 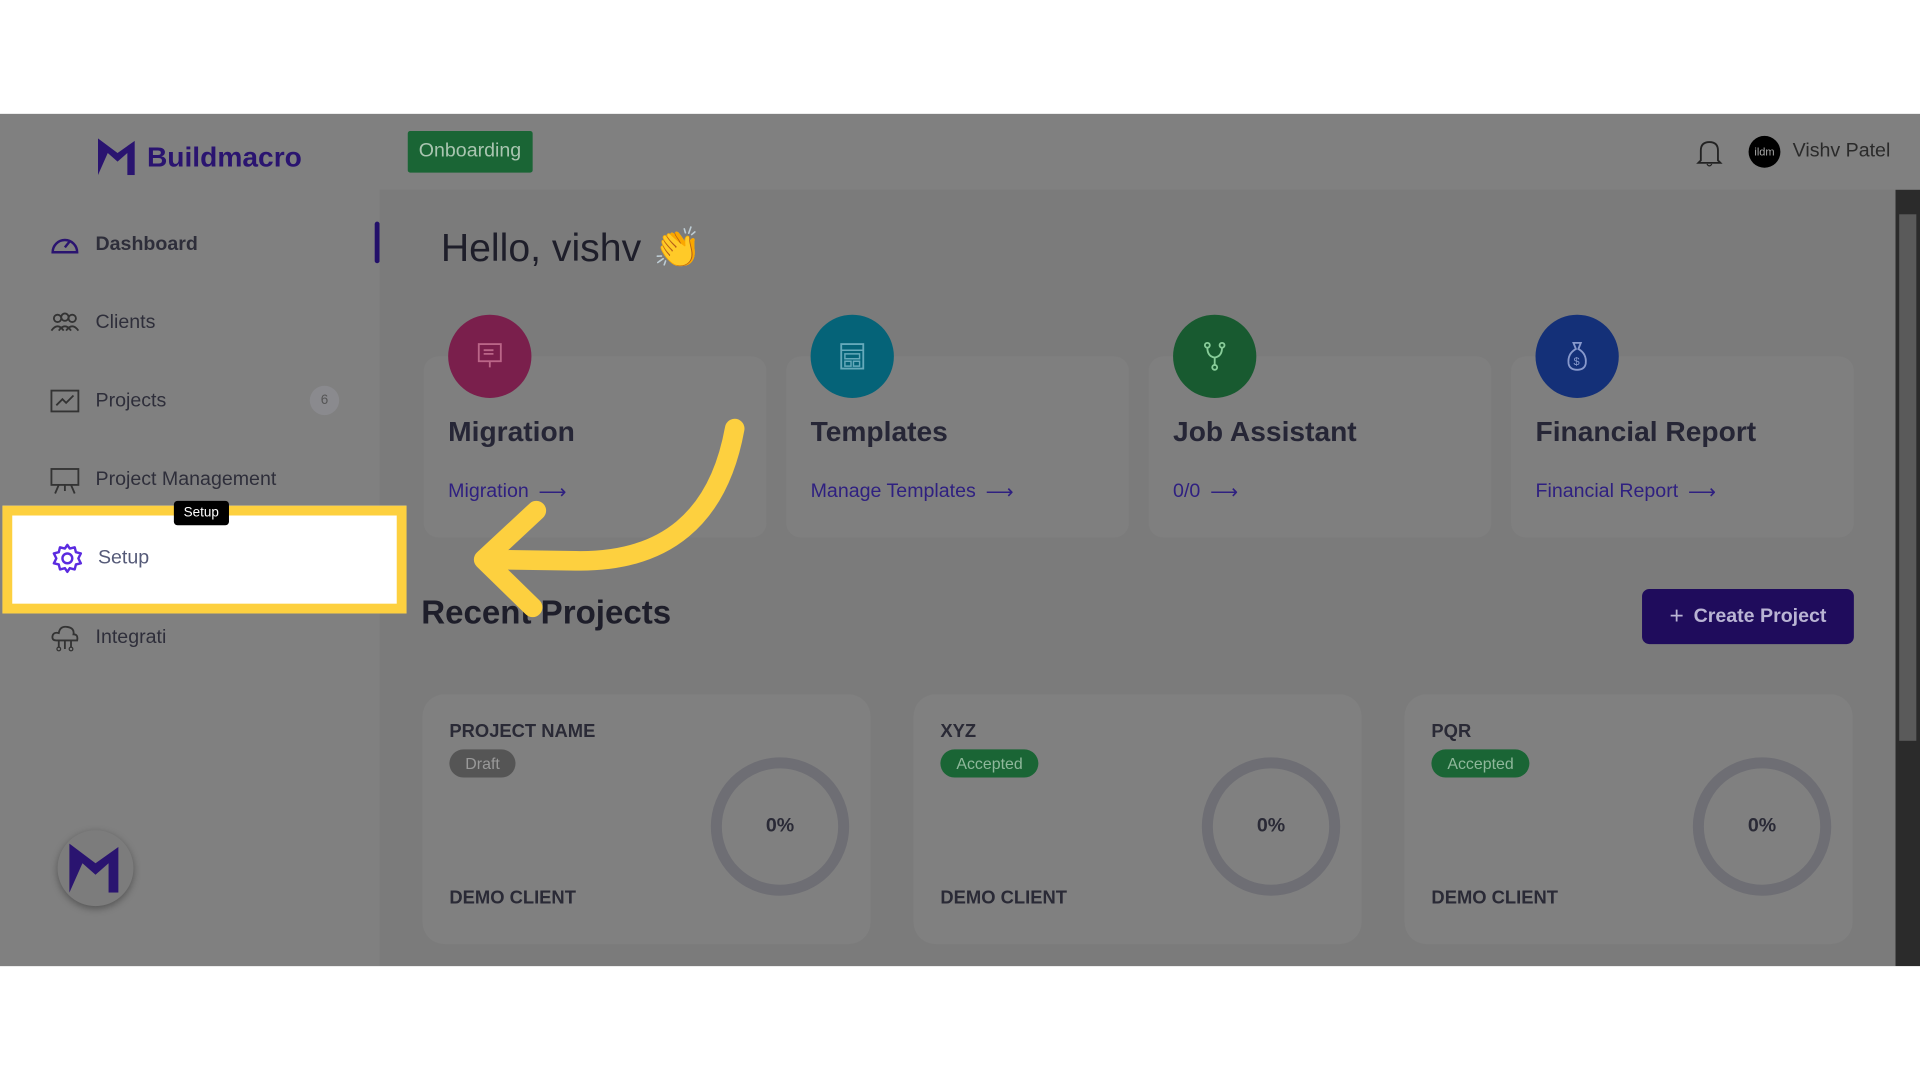 What do you see at coordinates (482, 763) in the screenshot?
I see `status-badge: Draft` at bounding box center [482, 763].